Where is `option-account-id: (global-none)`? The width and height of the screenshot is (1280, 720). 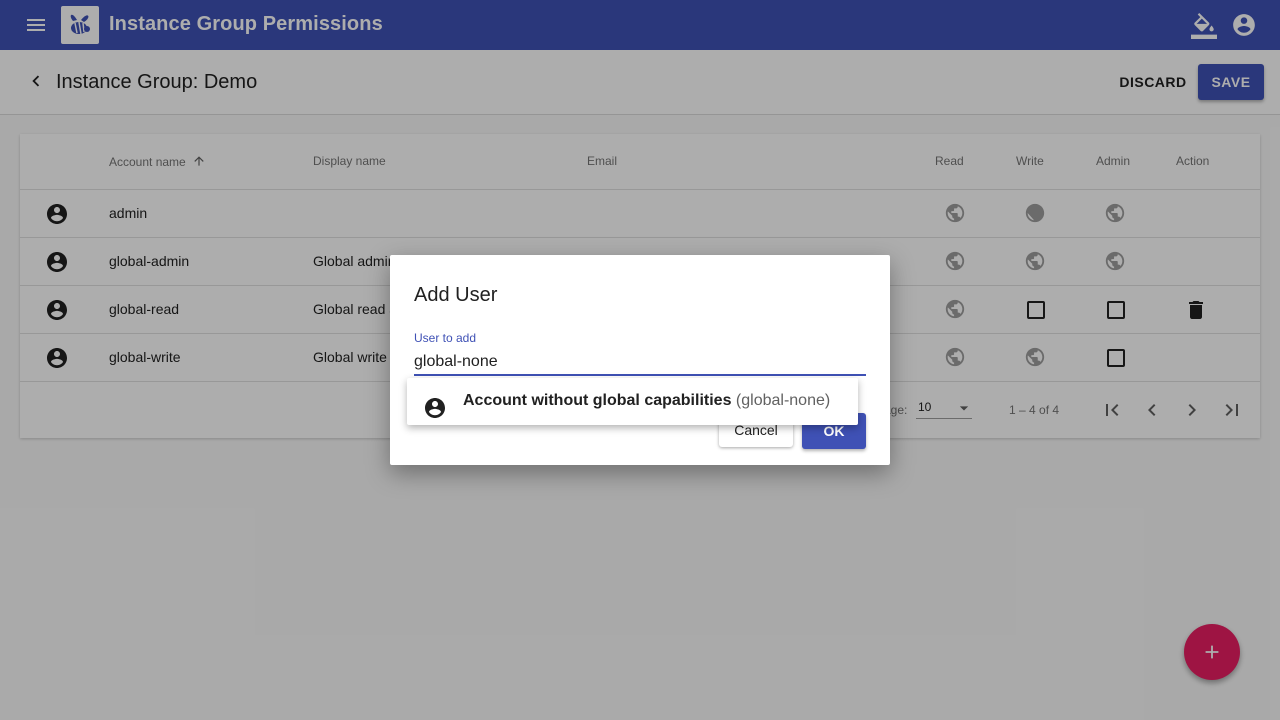
option-account-id: (global-none) is located at coordinates (783, 400).